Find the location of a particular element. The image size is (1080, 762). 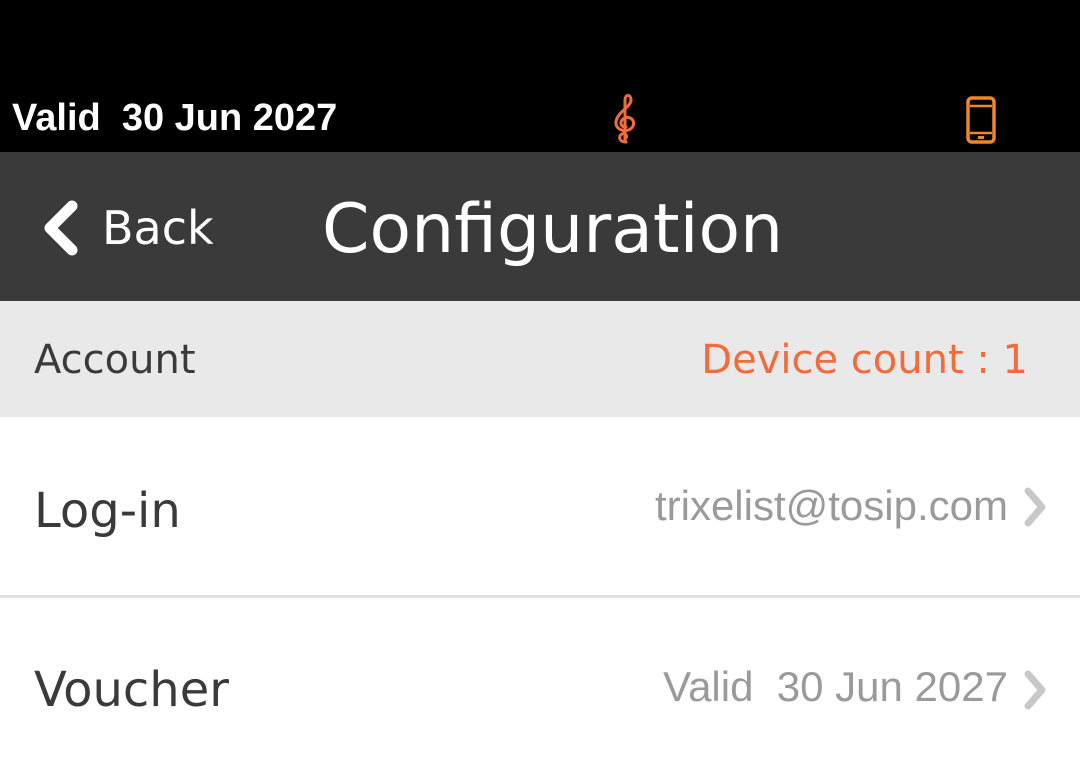

device-count-label: Device count : 1 is located at coordinates (864, 360).